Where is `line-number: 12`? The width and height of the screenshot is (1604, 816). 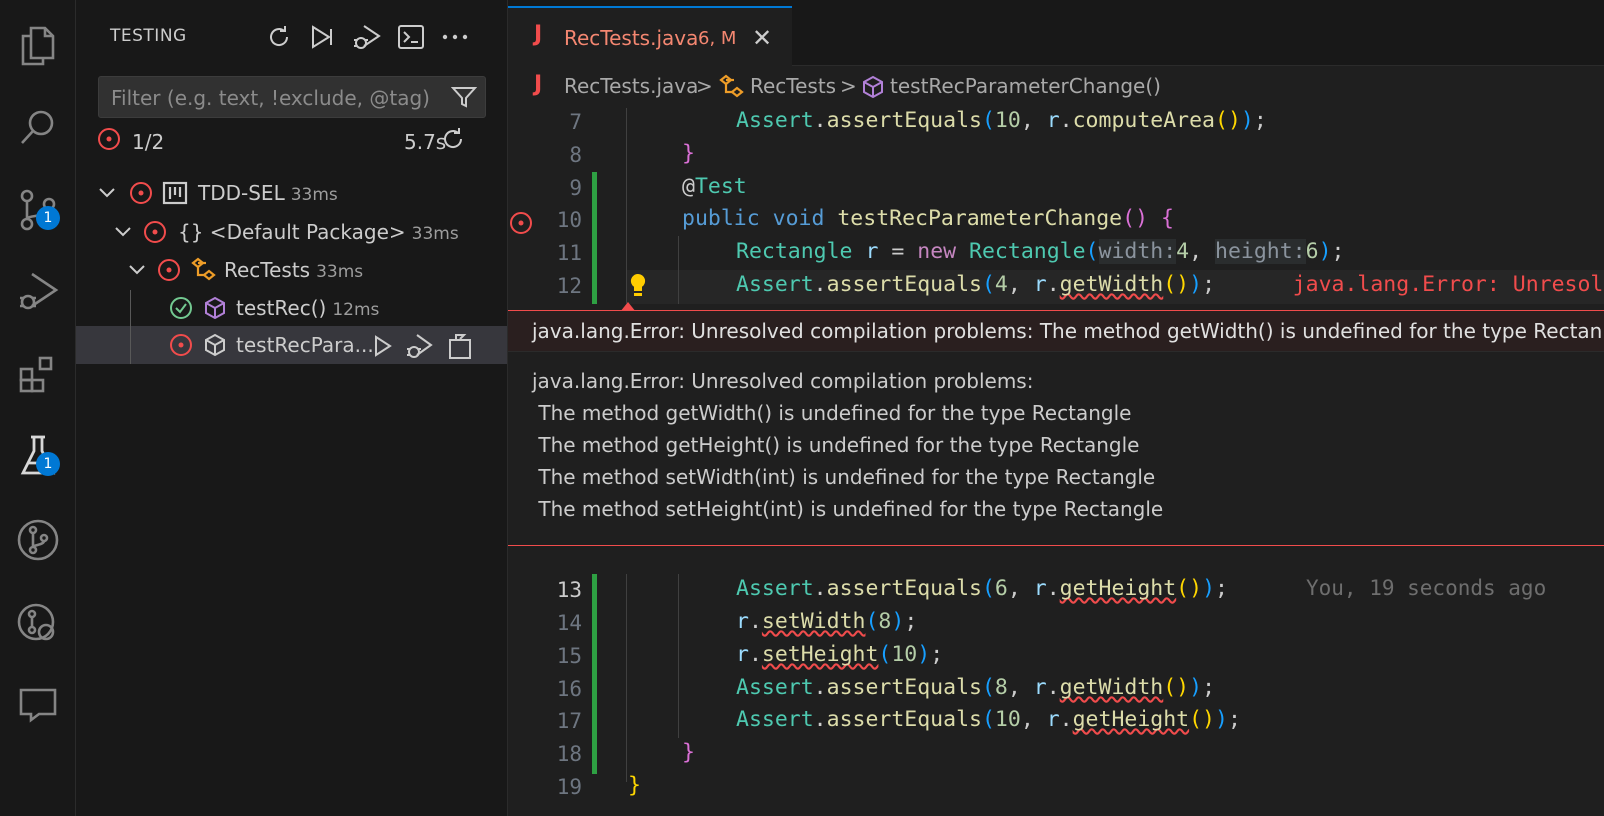 line-number: 12 is located at coordinates (569, 286).